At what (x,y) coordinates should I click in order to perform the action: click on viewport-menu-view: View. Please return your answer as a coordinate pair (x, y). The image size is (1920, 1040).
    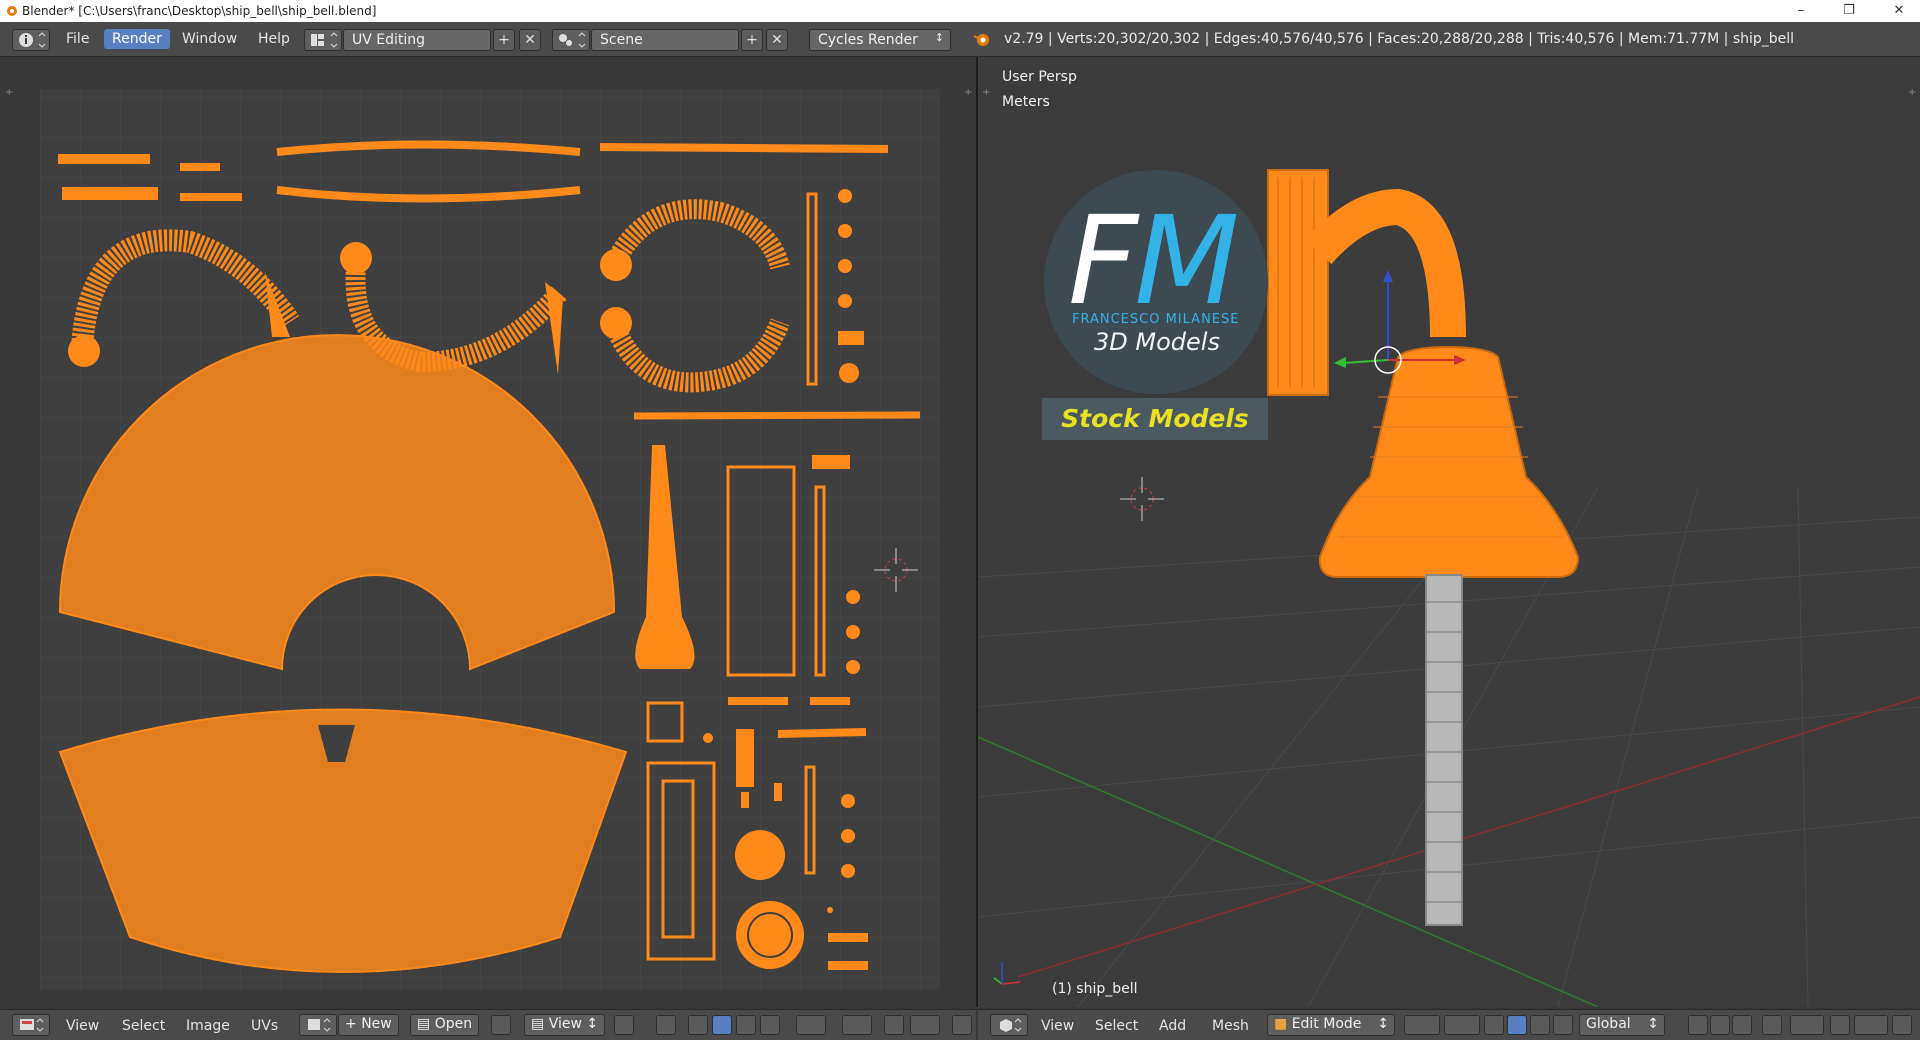
    Looking at the image, I should click on (1057, 1026).